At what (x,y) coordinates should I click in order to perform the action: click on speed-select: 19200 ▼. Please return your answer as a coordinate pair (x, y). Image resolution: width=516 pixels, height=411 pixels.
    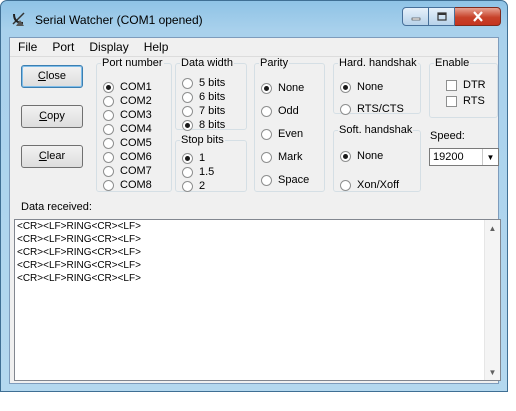
    Looking at the image, I should click on (464, 157).